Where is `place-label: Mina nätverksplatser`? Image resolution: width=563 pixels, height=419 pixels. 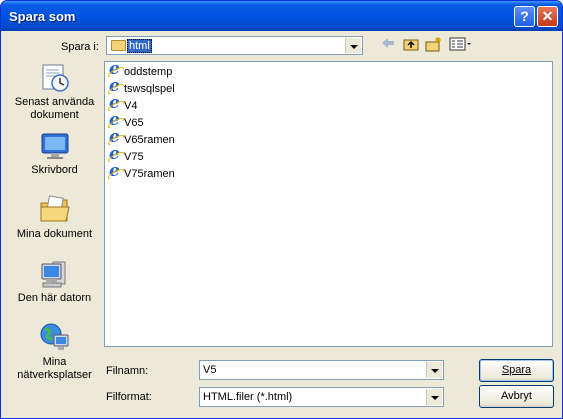
place-label: Mina nätverksplatser is located at coordinates (54, 368).